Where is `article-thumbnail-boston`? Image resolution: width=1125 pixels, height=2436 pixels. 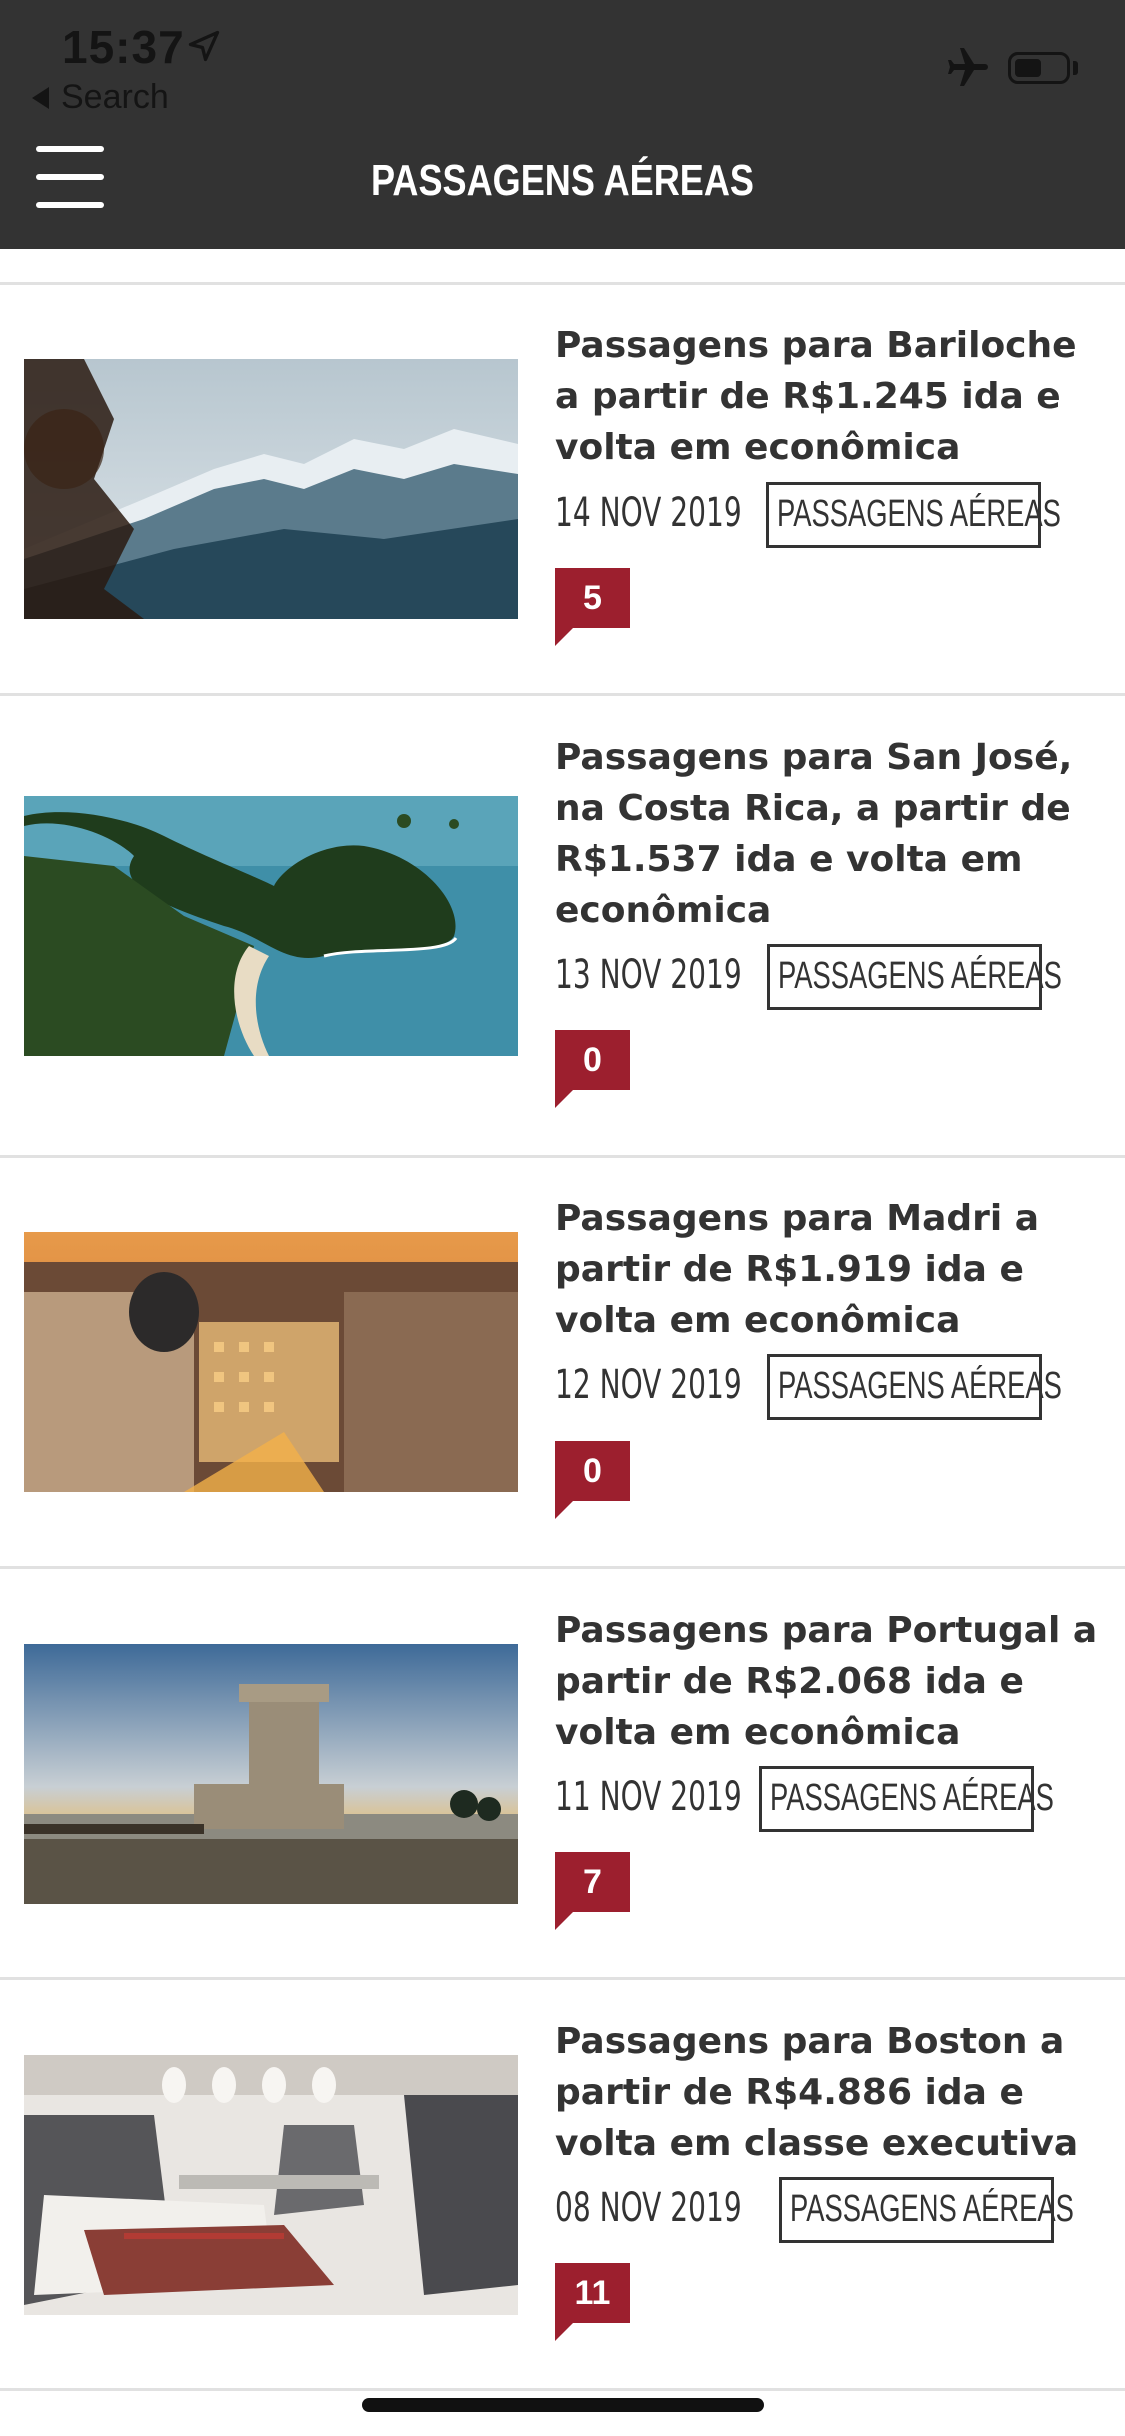
article-thumbnail-boston is located at coordinates (271, 2185).